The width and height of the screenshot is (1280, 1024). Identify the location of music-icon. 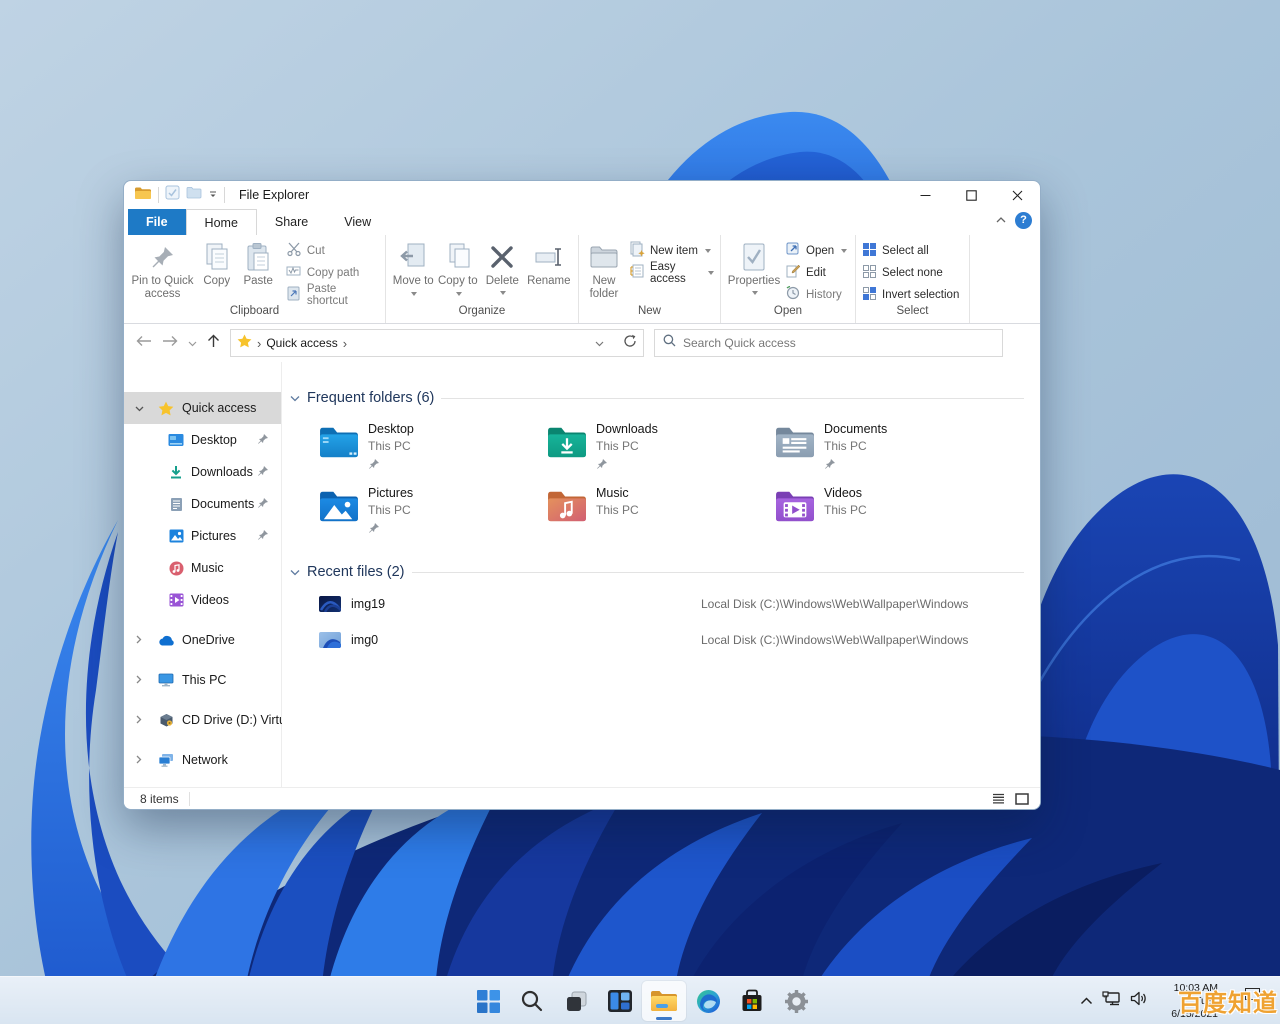
(176, 568).